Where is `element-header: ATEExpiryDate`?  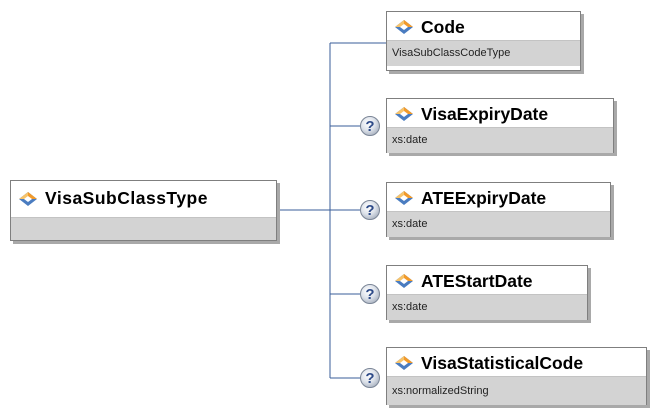 element-header: ATEExpiryDate is located at coordinates (498, 197).